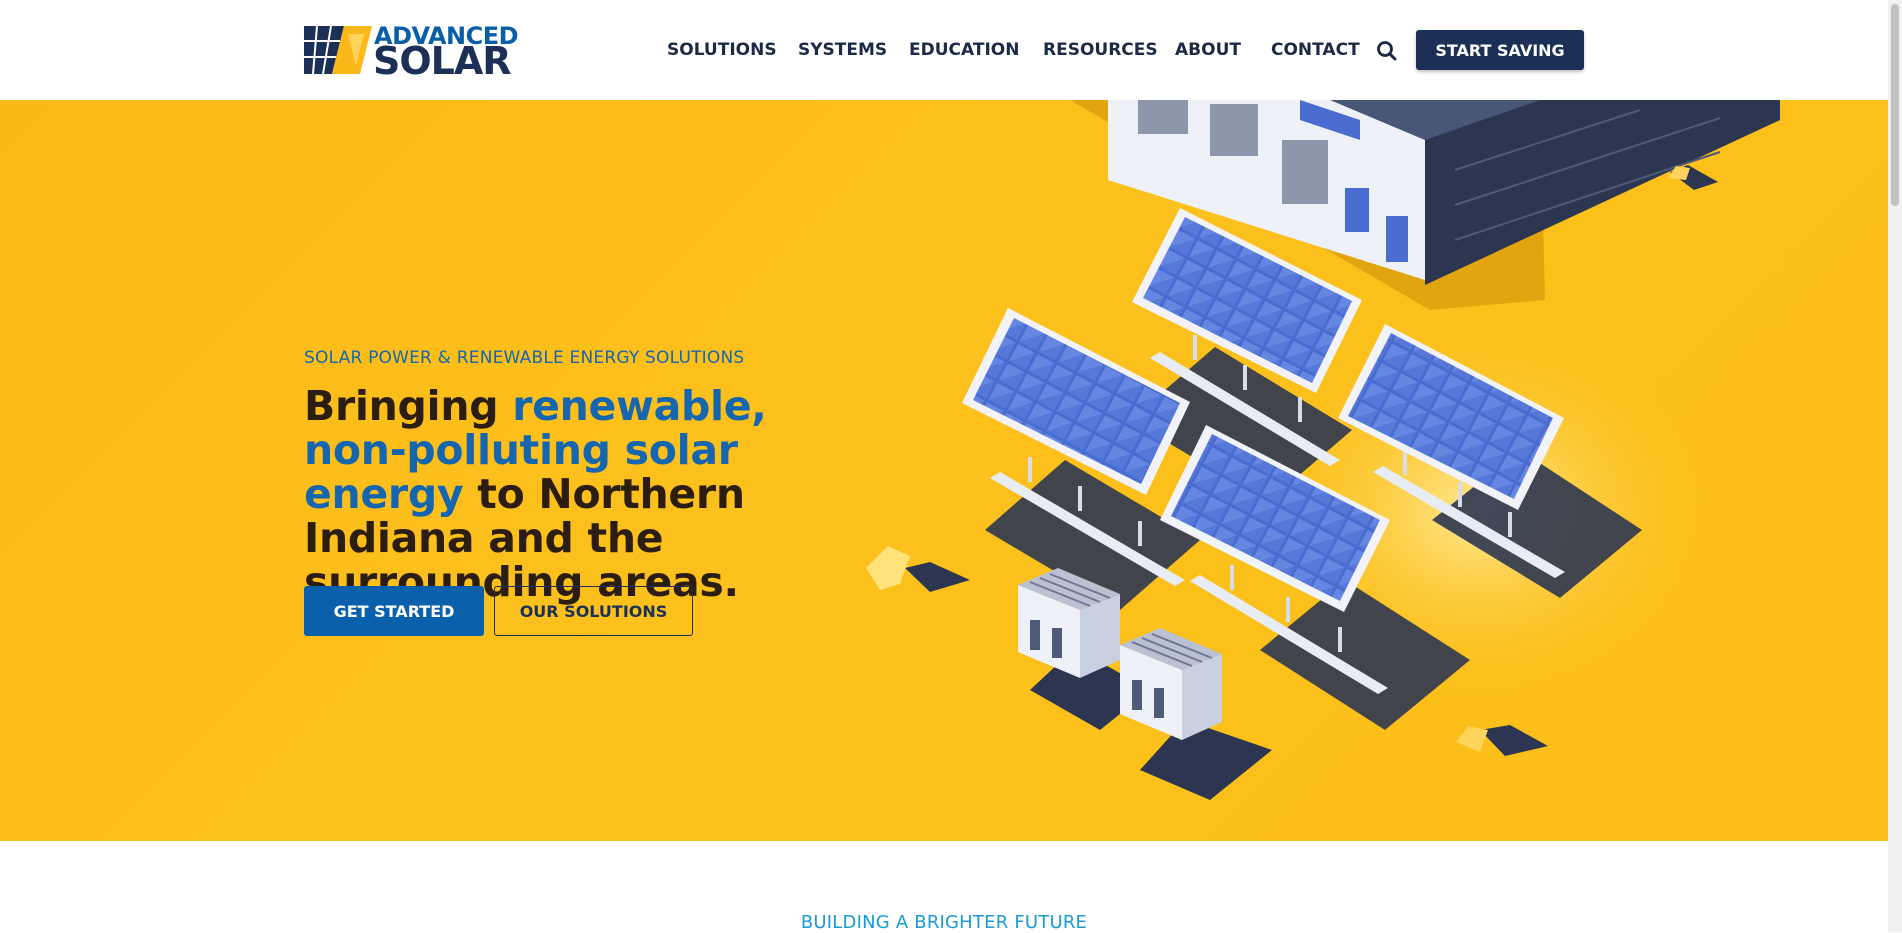 The image size is (1902, 933). What do you see at coordinates (442, 61) in the screenshot?
I see `logo-wordmark-bottom: SOLAR` at bounding box center [442, 61].